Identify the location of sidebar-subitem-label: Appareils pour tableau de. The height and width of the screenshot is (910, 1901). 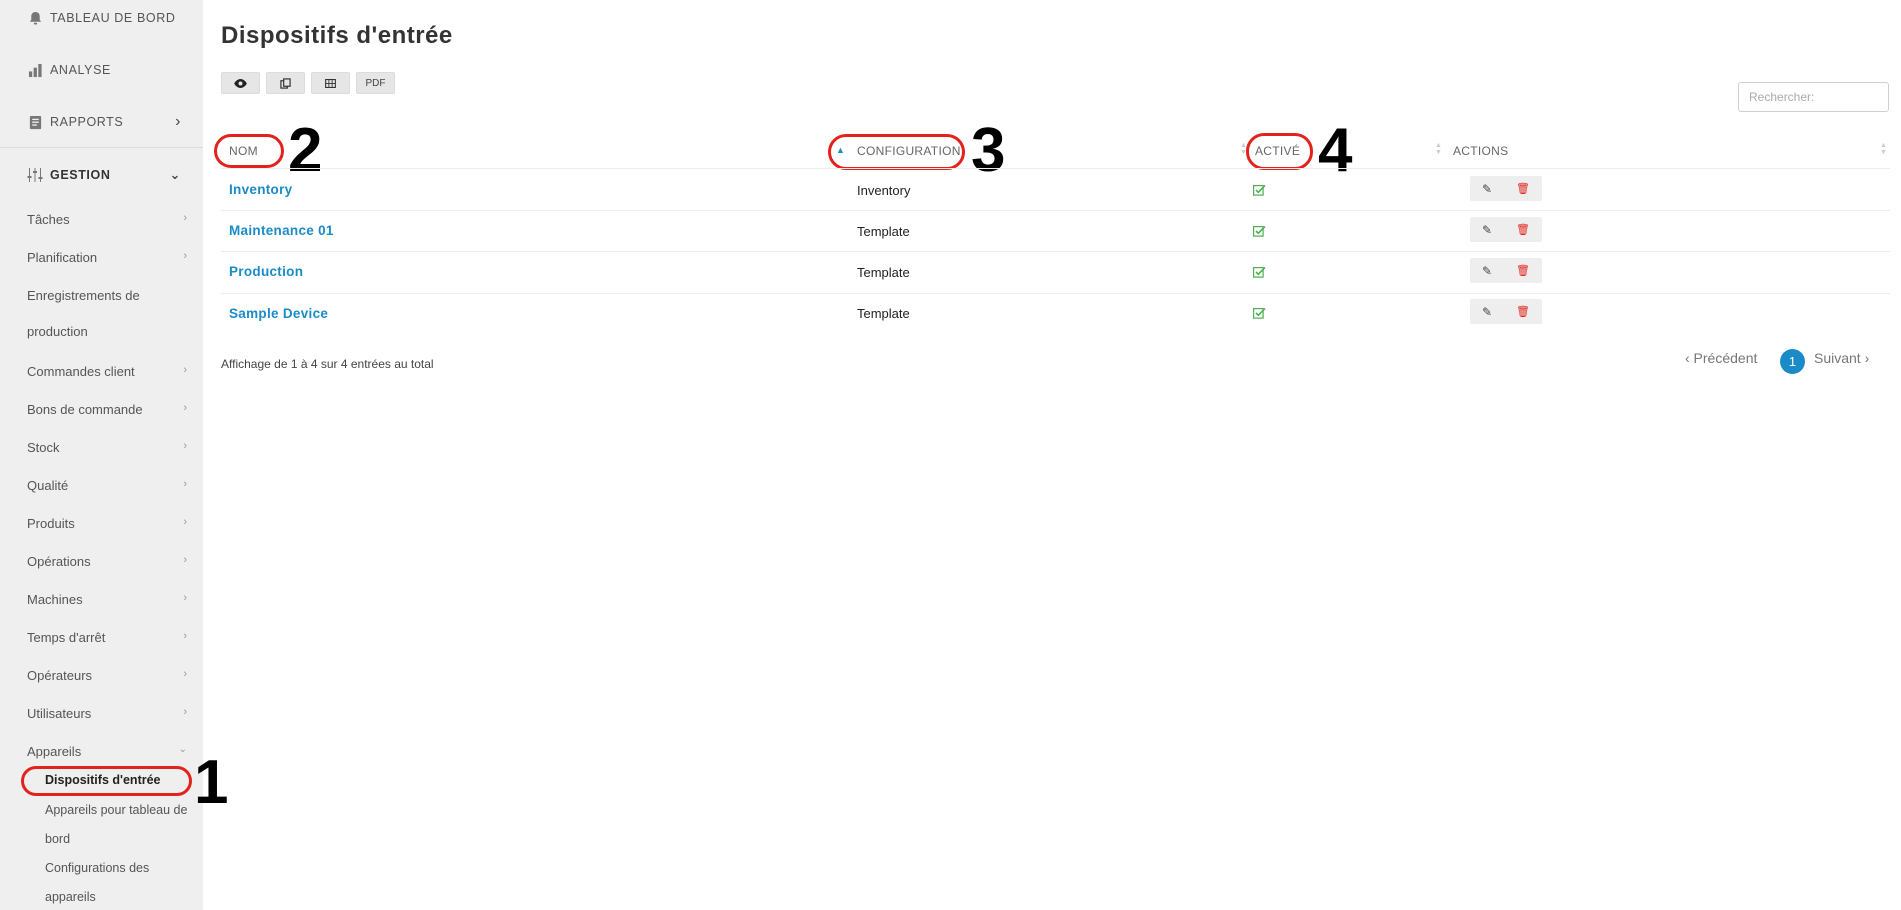
(116, 810).